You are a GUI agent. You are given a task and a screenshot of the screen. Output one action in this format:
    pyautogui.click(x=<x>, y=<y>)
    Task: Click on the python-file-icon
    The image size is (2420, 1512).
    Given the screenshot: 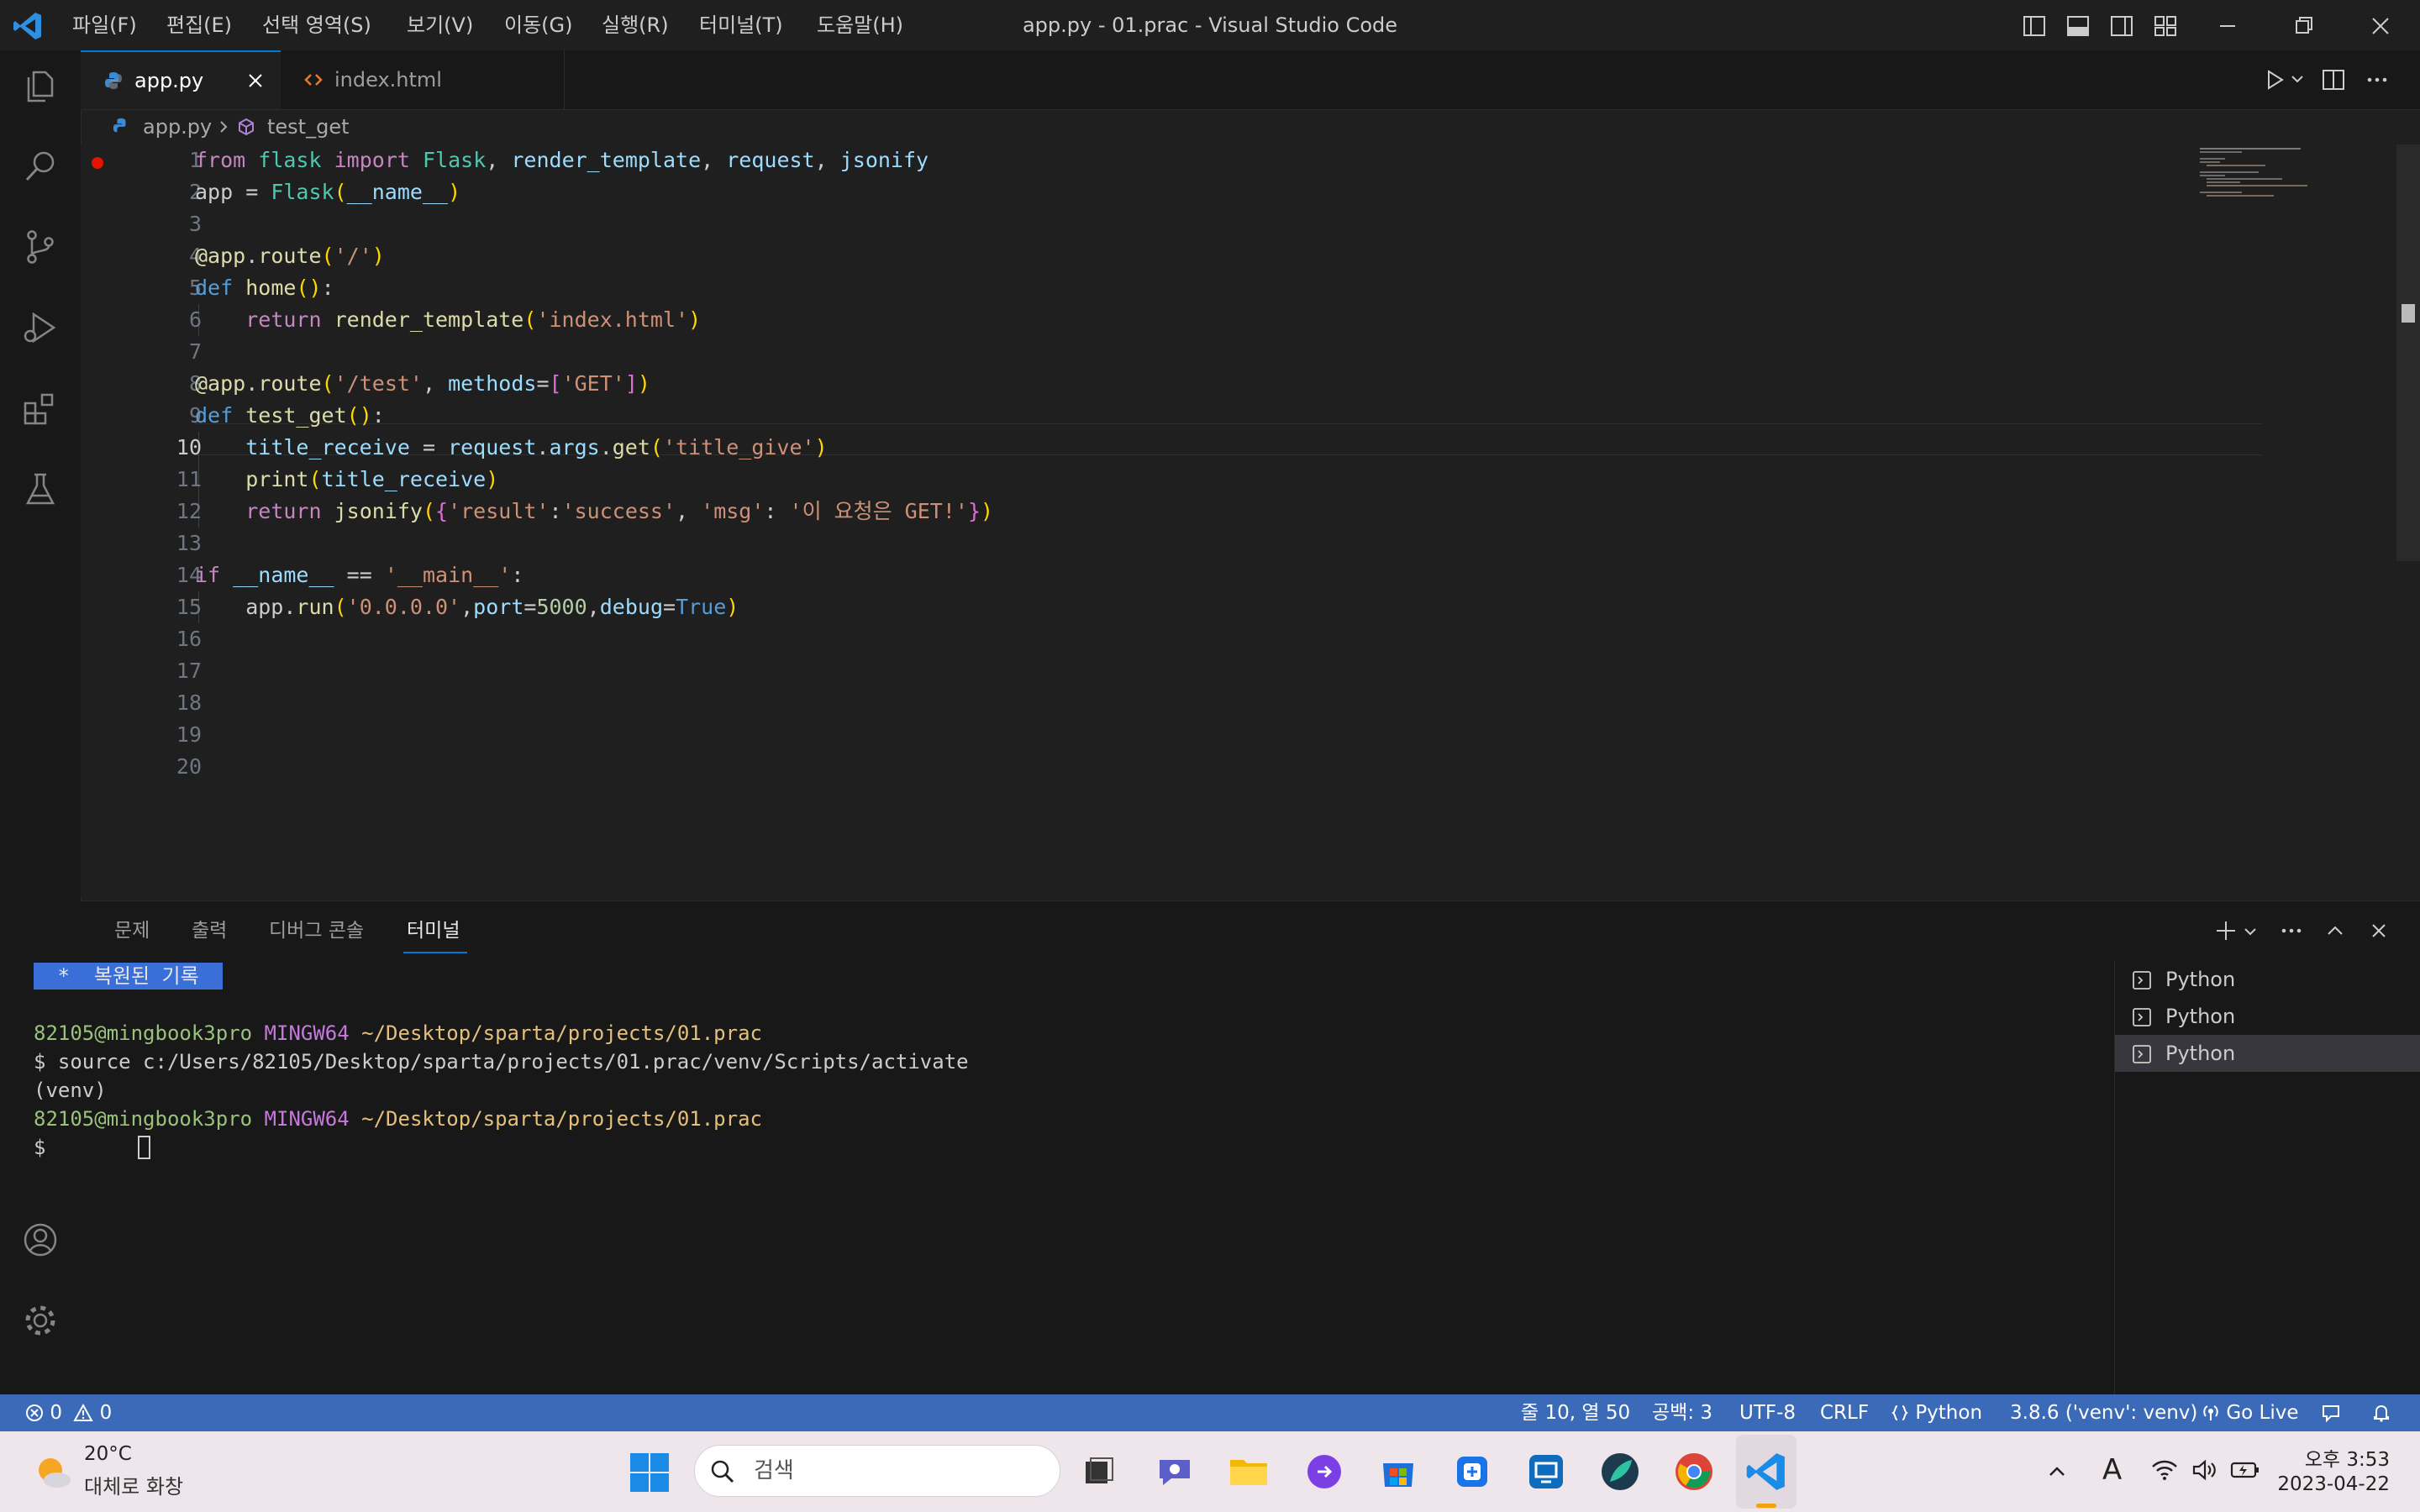 What is the action you would take?
    pyautogui.click(x=113, y=80)
    